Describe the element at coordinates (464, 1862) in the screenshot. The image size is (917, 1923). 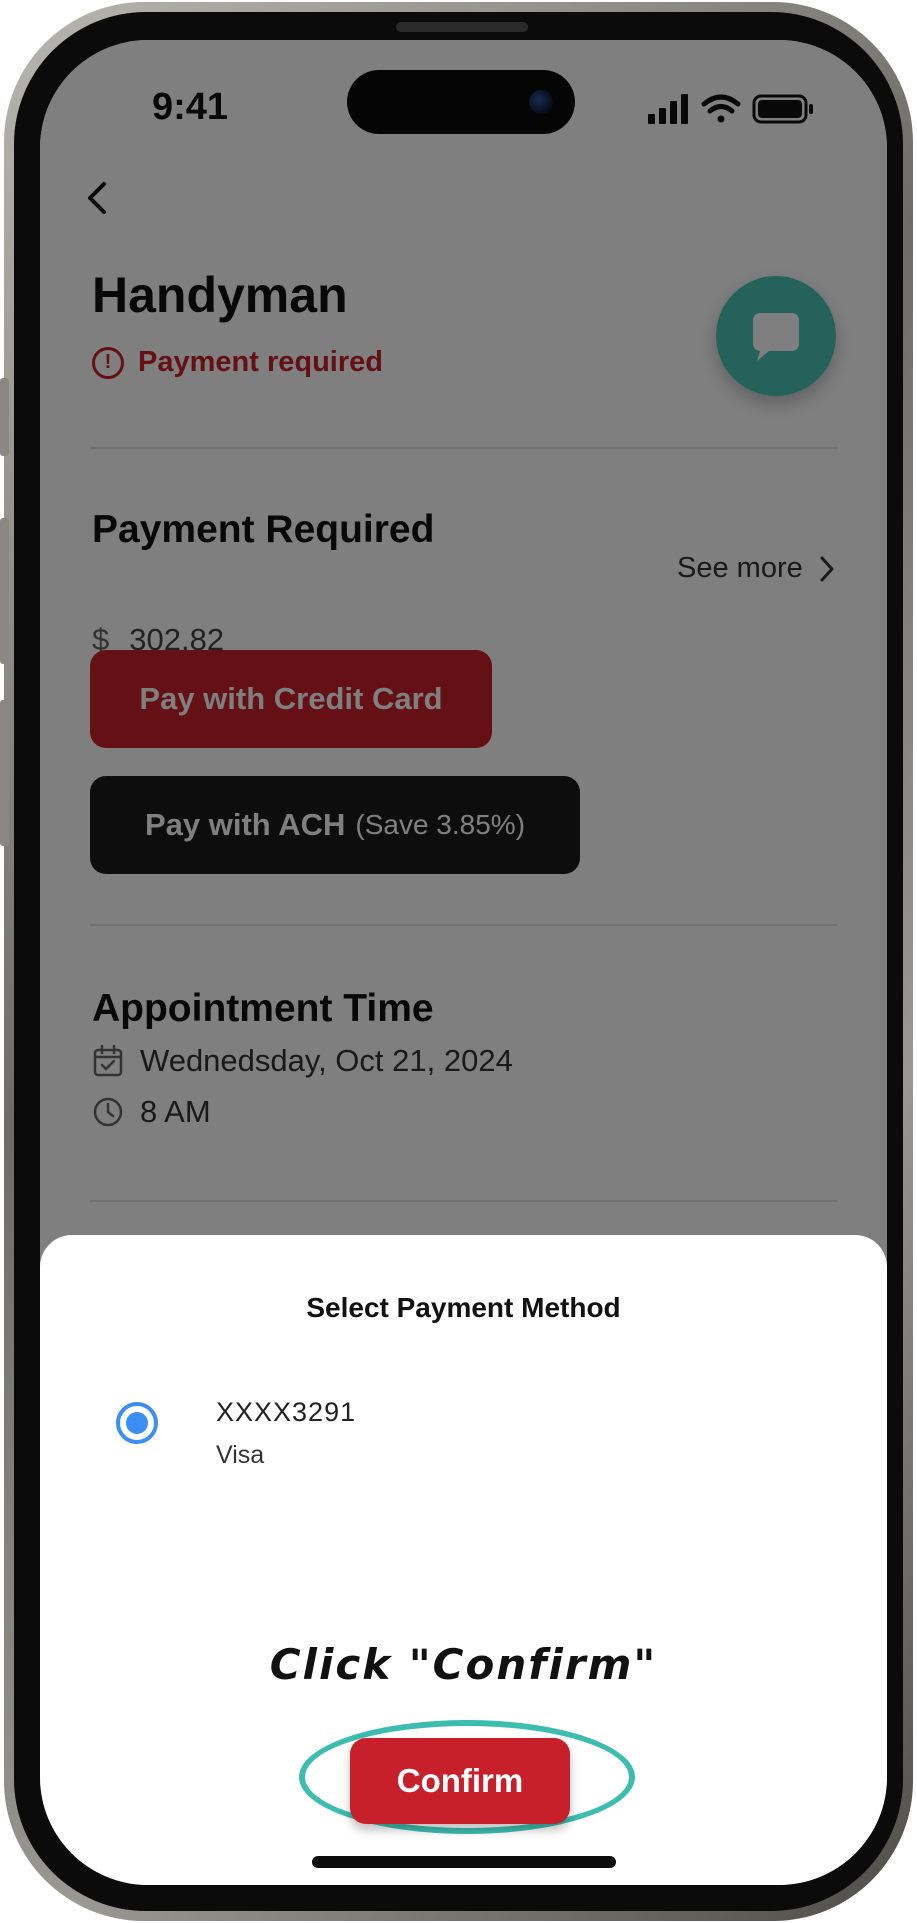
I see `home-indicator` at that location.